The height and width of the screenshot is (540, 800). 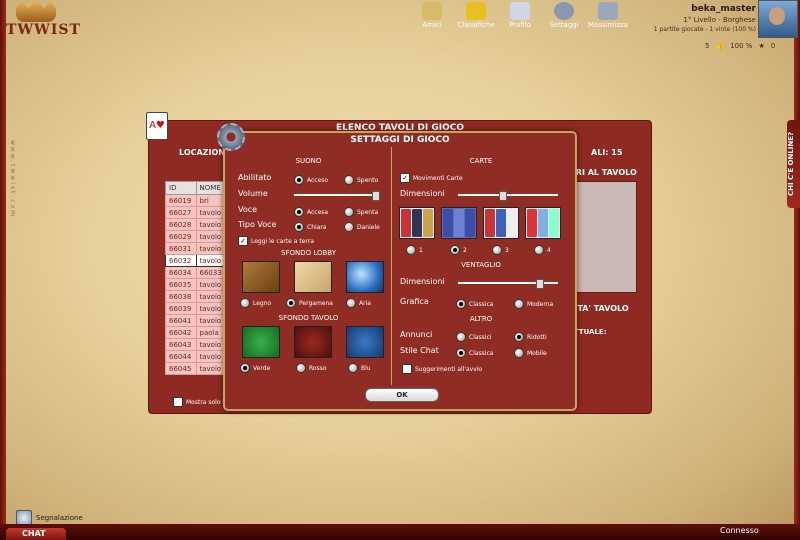 What do you see at coordinates (310, 227) in the screenshot?
I see `tipo-voce-chiara-radio: Chiara` at bounding box center [310, 227].